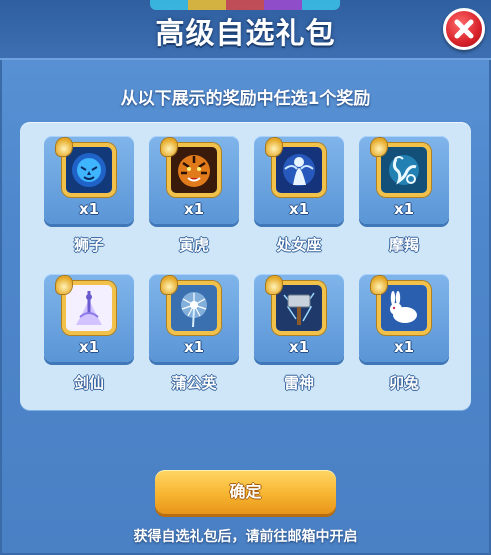 The image size is (491, 555). I want to click on rabbit-icon, so click(404, 308).